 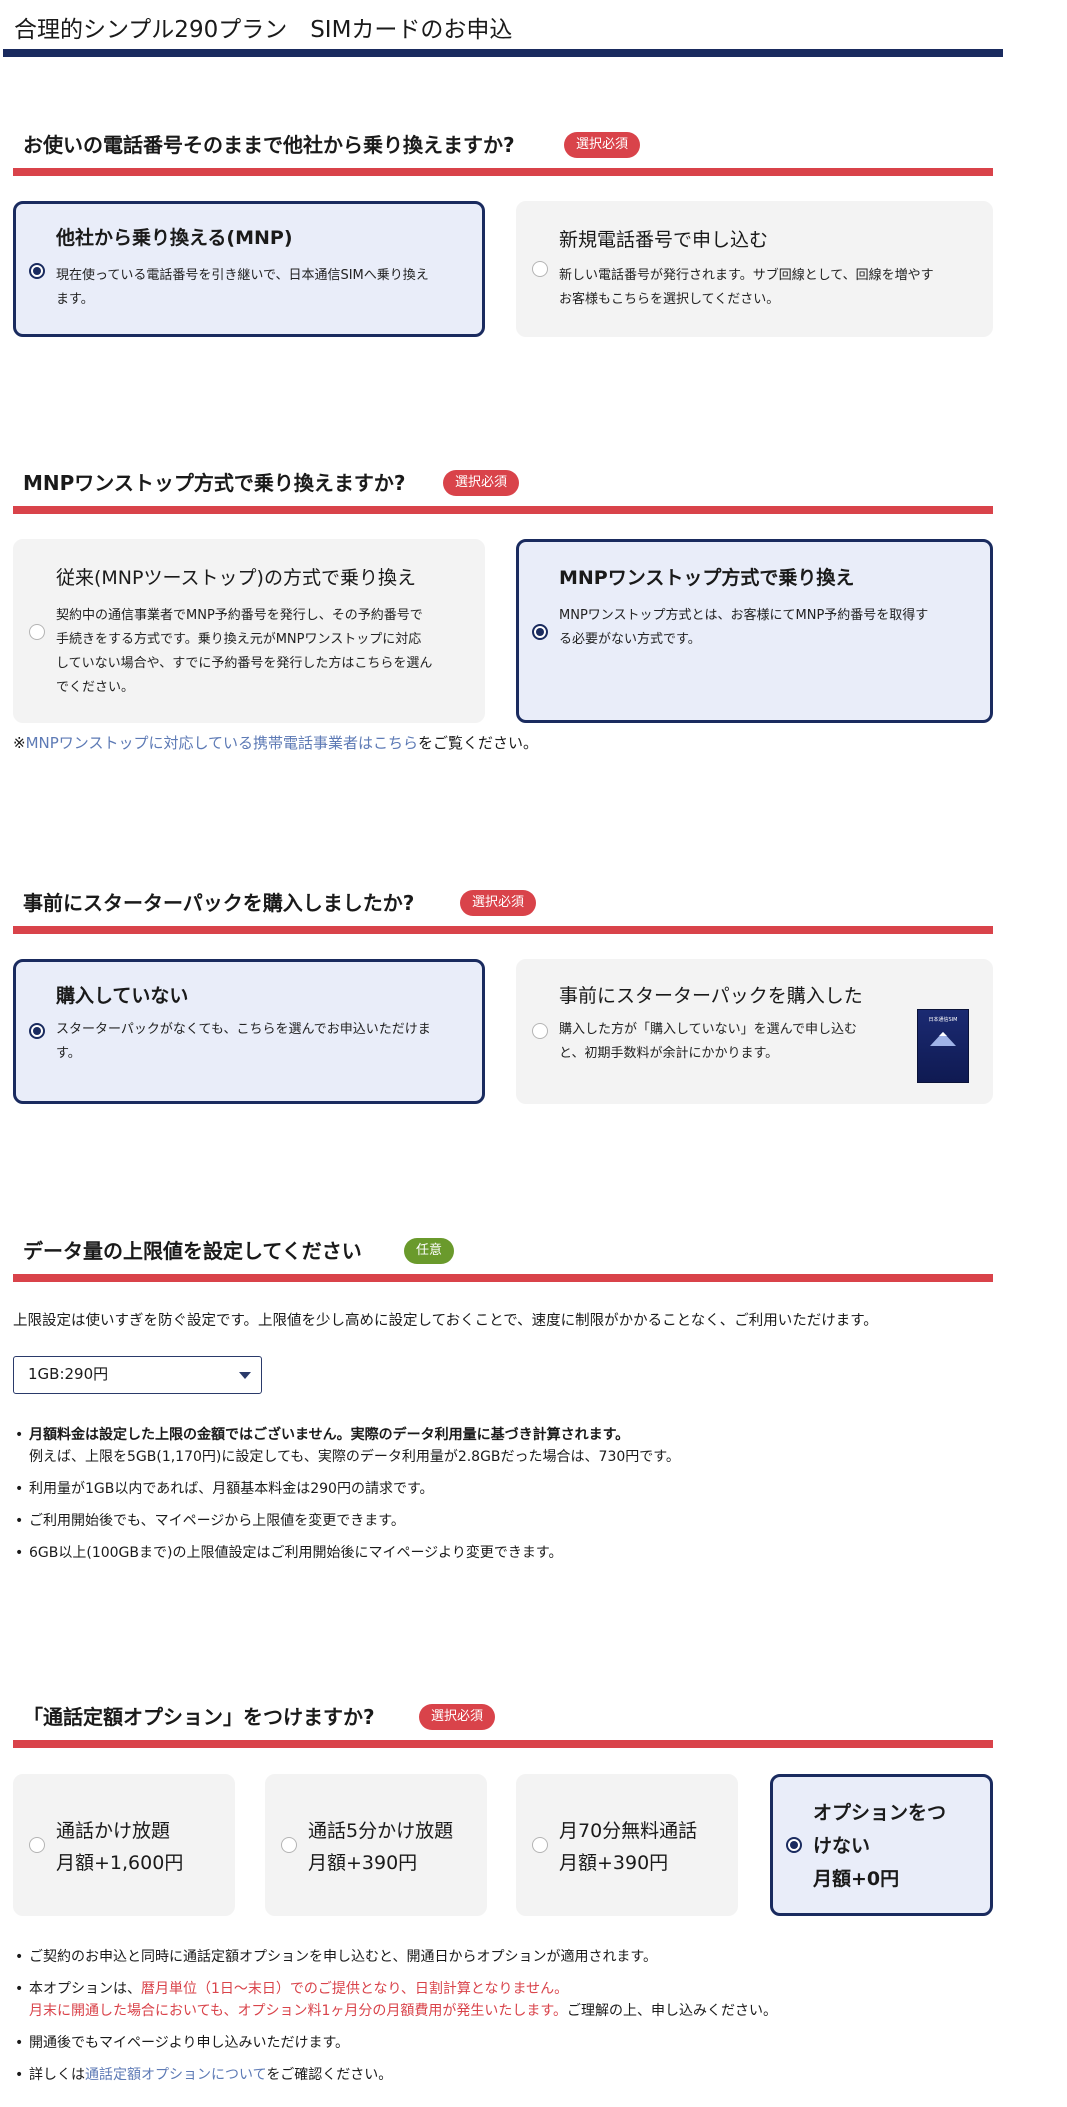 I want to click on section-header: データ量の上限値を設定してください 任意, so click(x=503, y=1259).